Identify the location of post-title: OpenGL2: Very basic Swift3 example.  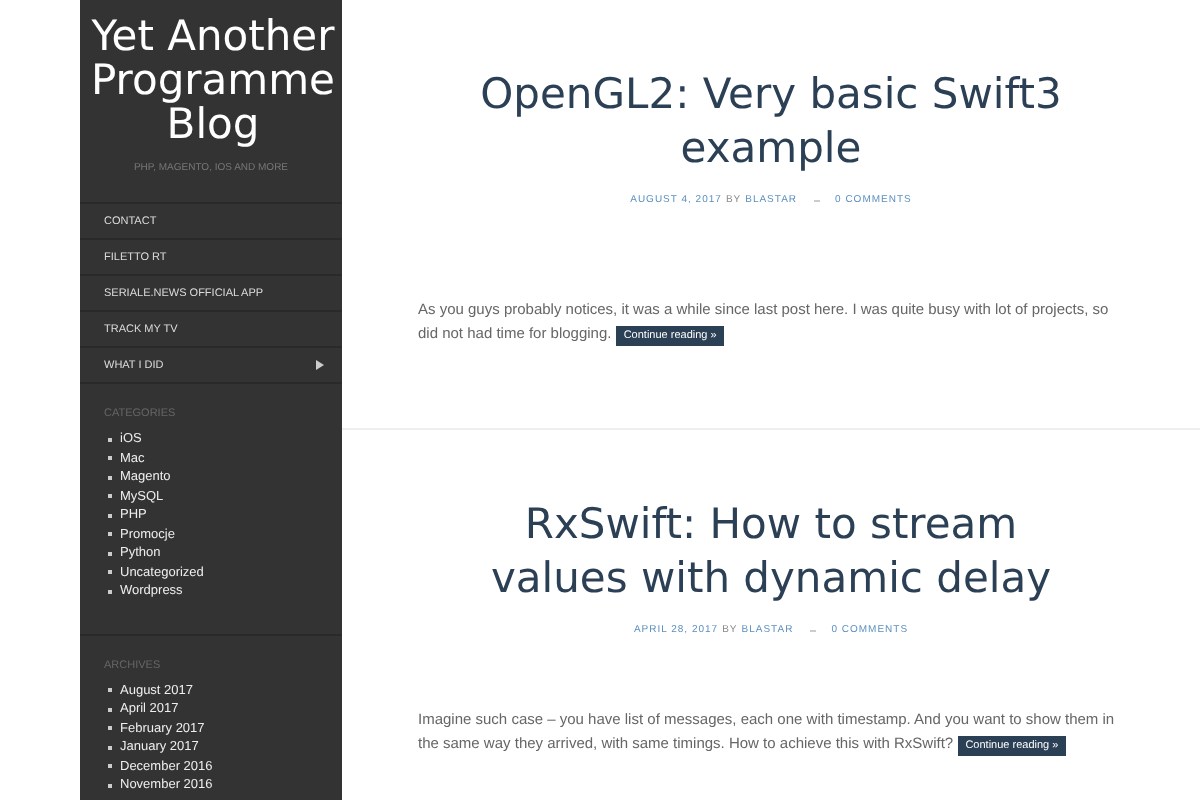
(771, 122).